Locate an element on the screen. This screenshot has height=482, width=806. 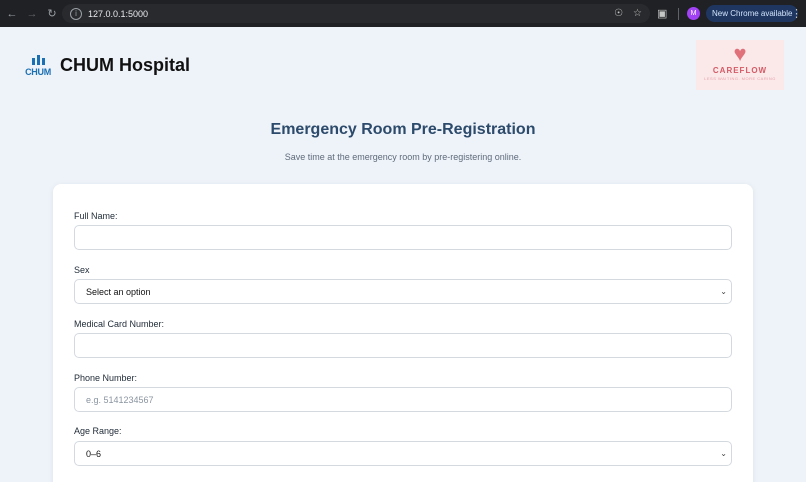
back-icon: ← is located at coordinates (12, 13).